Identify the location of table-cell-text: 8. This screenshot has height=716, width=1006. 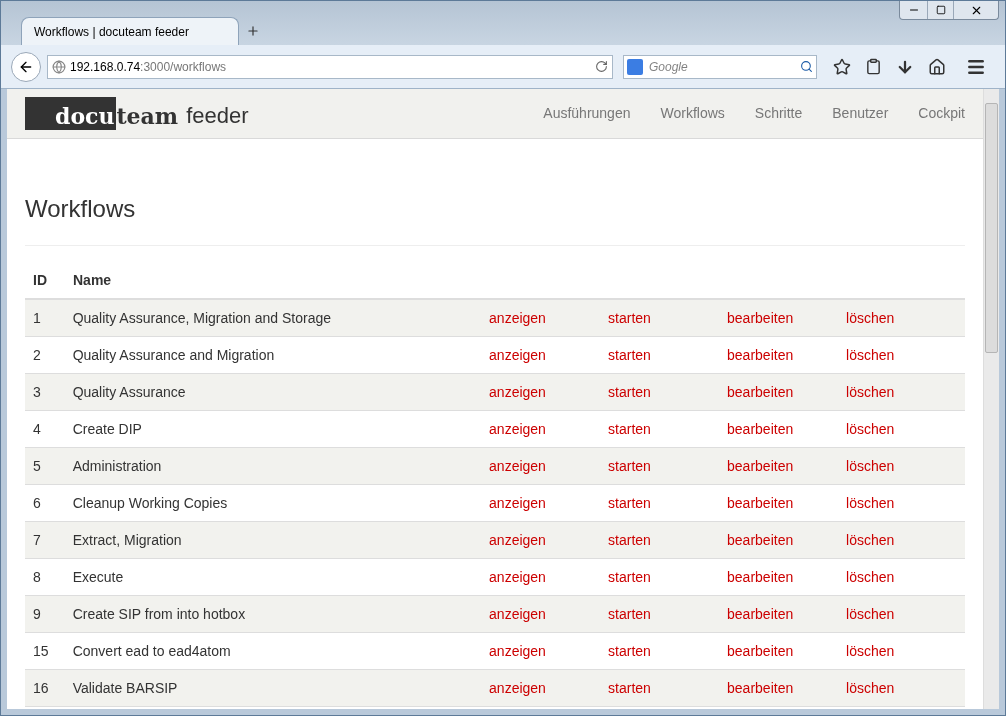
(37, 577).